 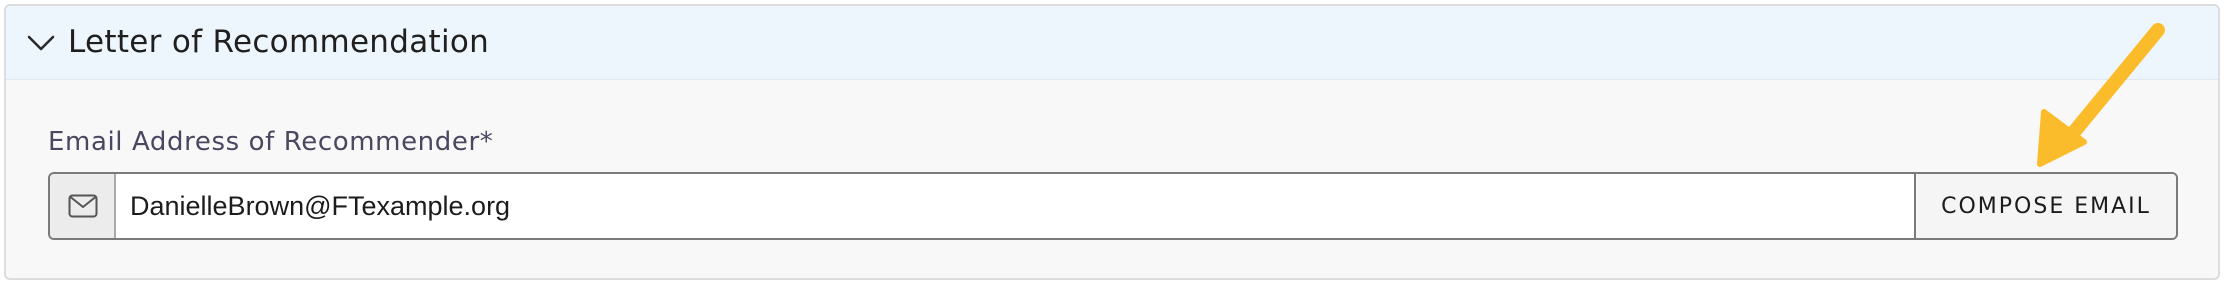 I want to click on email-field-label: Email Address of Recommender*, so click(x=271, y=142).